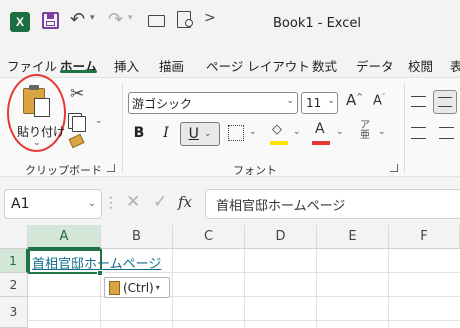 This screenshot has height=328, width=460. I want to click on title-bar: X ↶ ▾ ↷ ▾ > Book1 - Excel, so click(230, 23).